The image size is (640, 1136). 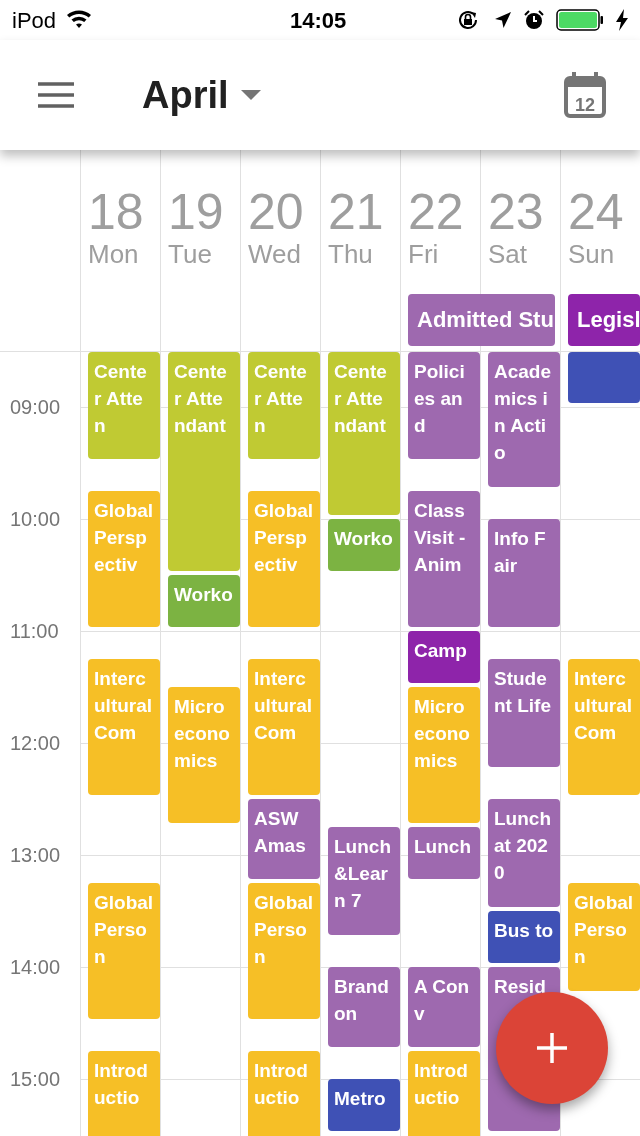 I want to click on caret-icon, so click(x=250, y=95).